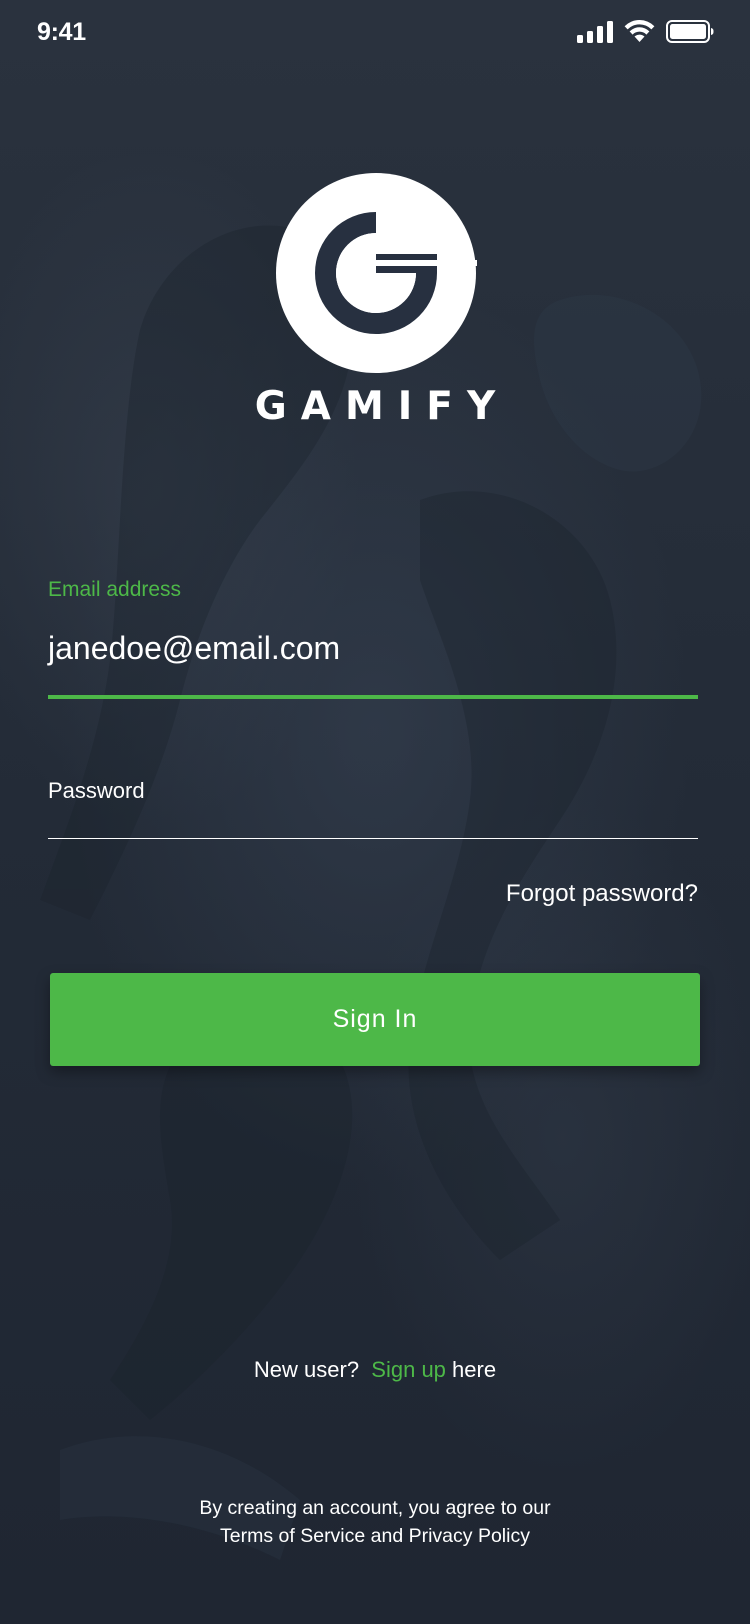 This screenshot has height=1624, width=750. I want to click on status-time: 9:41, so click(61, 32).